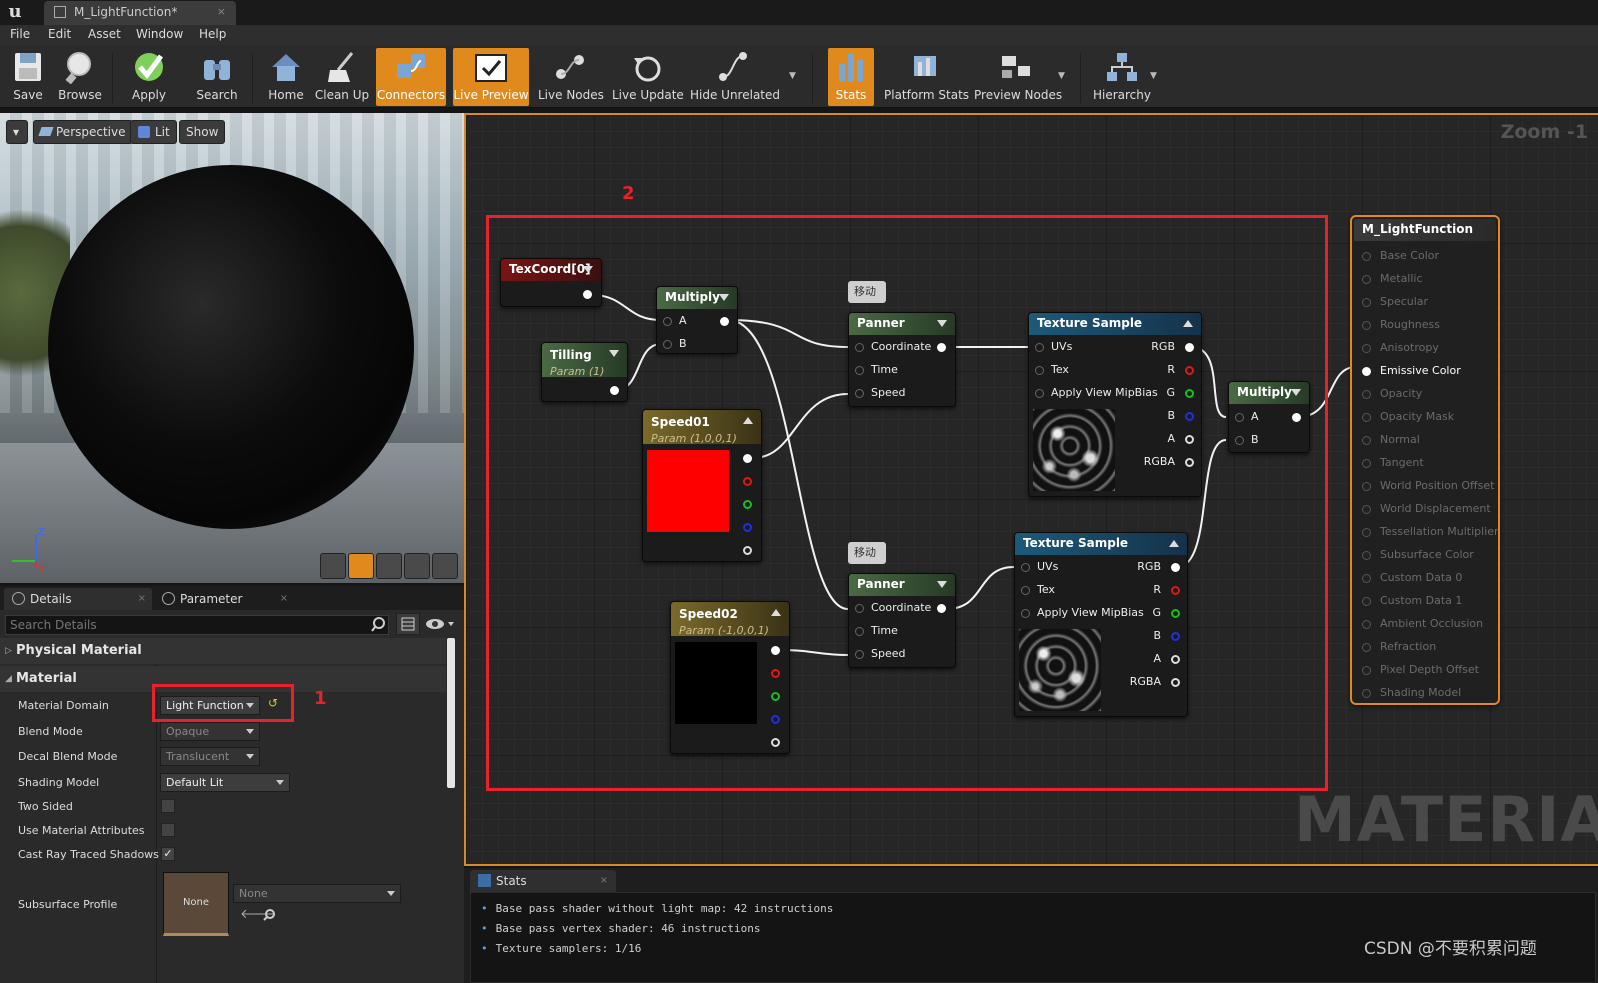 The height and width of the screenshot is (983, 1598). What do you see at coordinates (83, 132) in the screenshot?
I see `perspective-button: Perspective` at bounding box center [83, 132].